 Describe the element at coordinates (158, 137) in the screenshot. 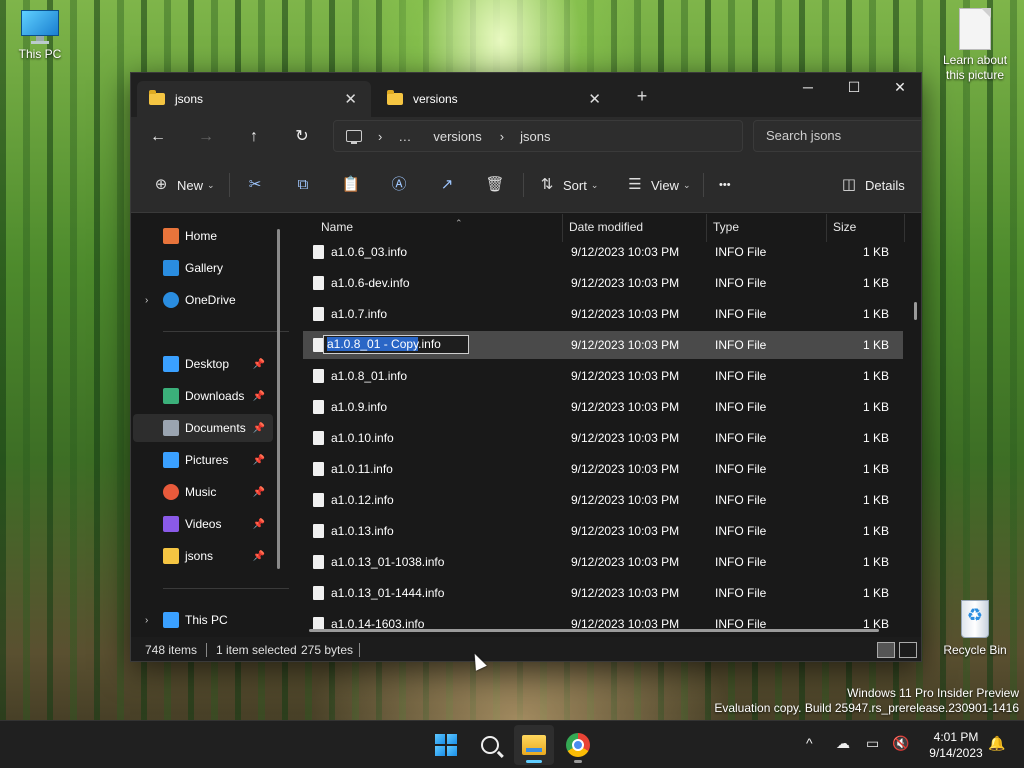

I see `back-button: ←` at that location.